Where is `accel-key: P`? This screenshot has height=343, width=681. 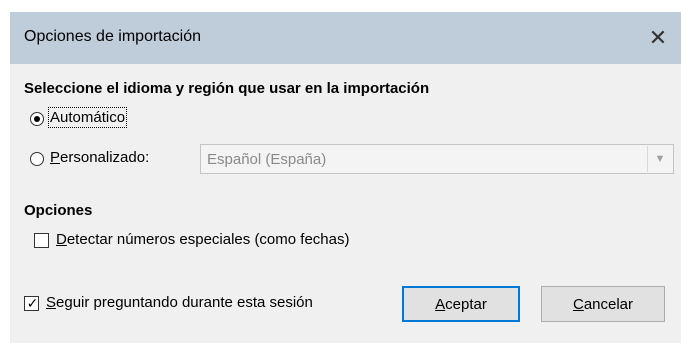
accel-key: P is located at coordinates (55, 157).